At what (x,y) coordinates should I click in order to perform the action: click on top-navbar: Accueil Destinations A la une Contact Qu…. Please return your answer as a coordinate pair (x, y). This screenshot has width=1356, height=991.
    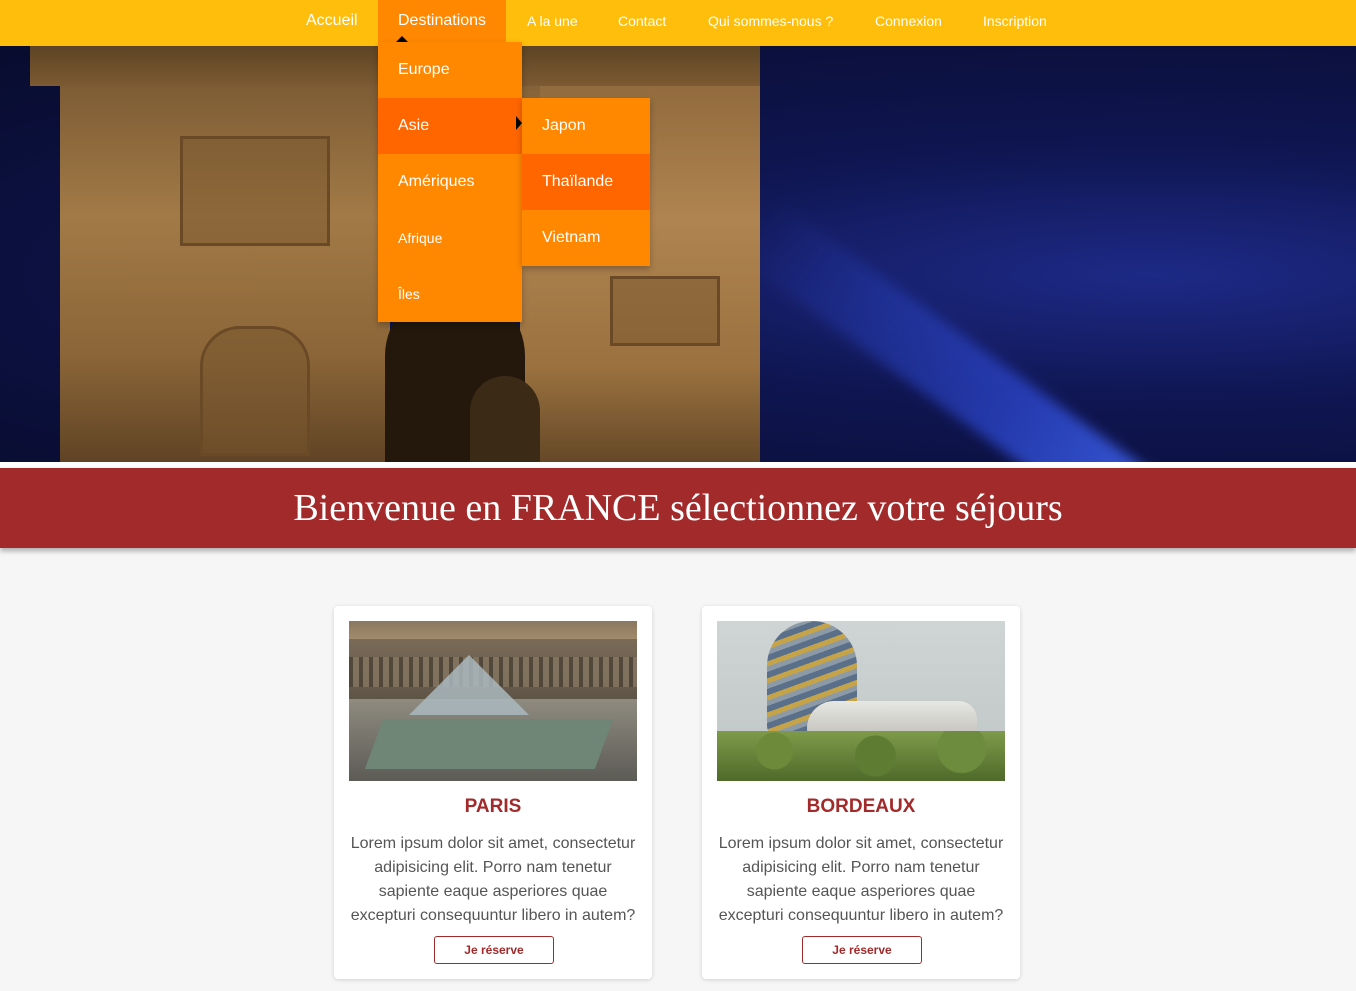
    Looking at the image, I should click on (678, 23).